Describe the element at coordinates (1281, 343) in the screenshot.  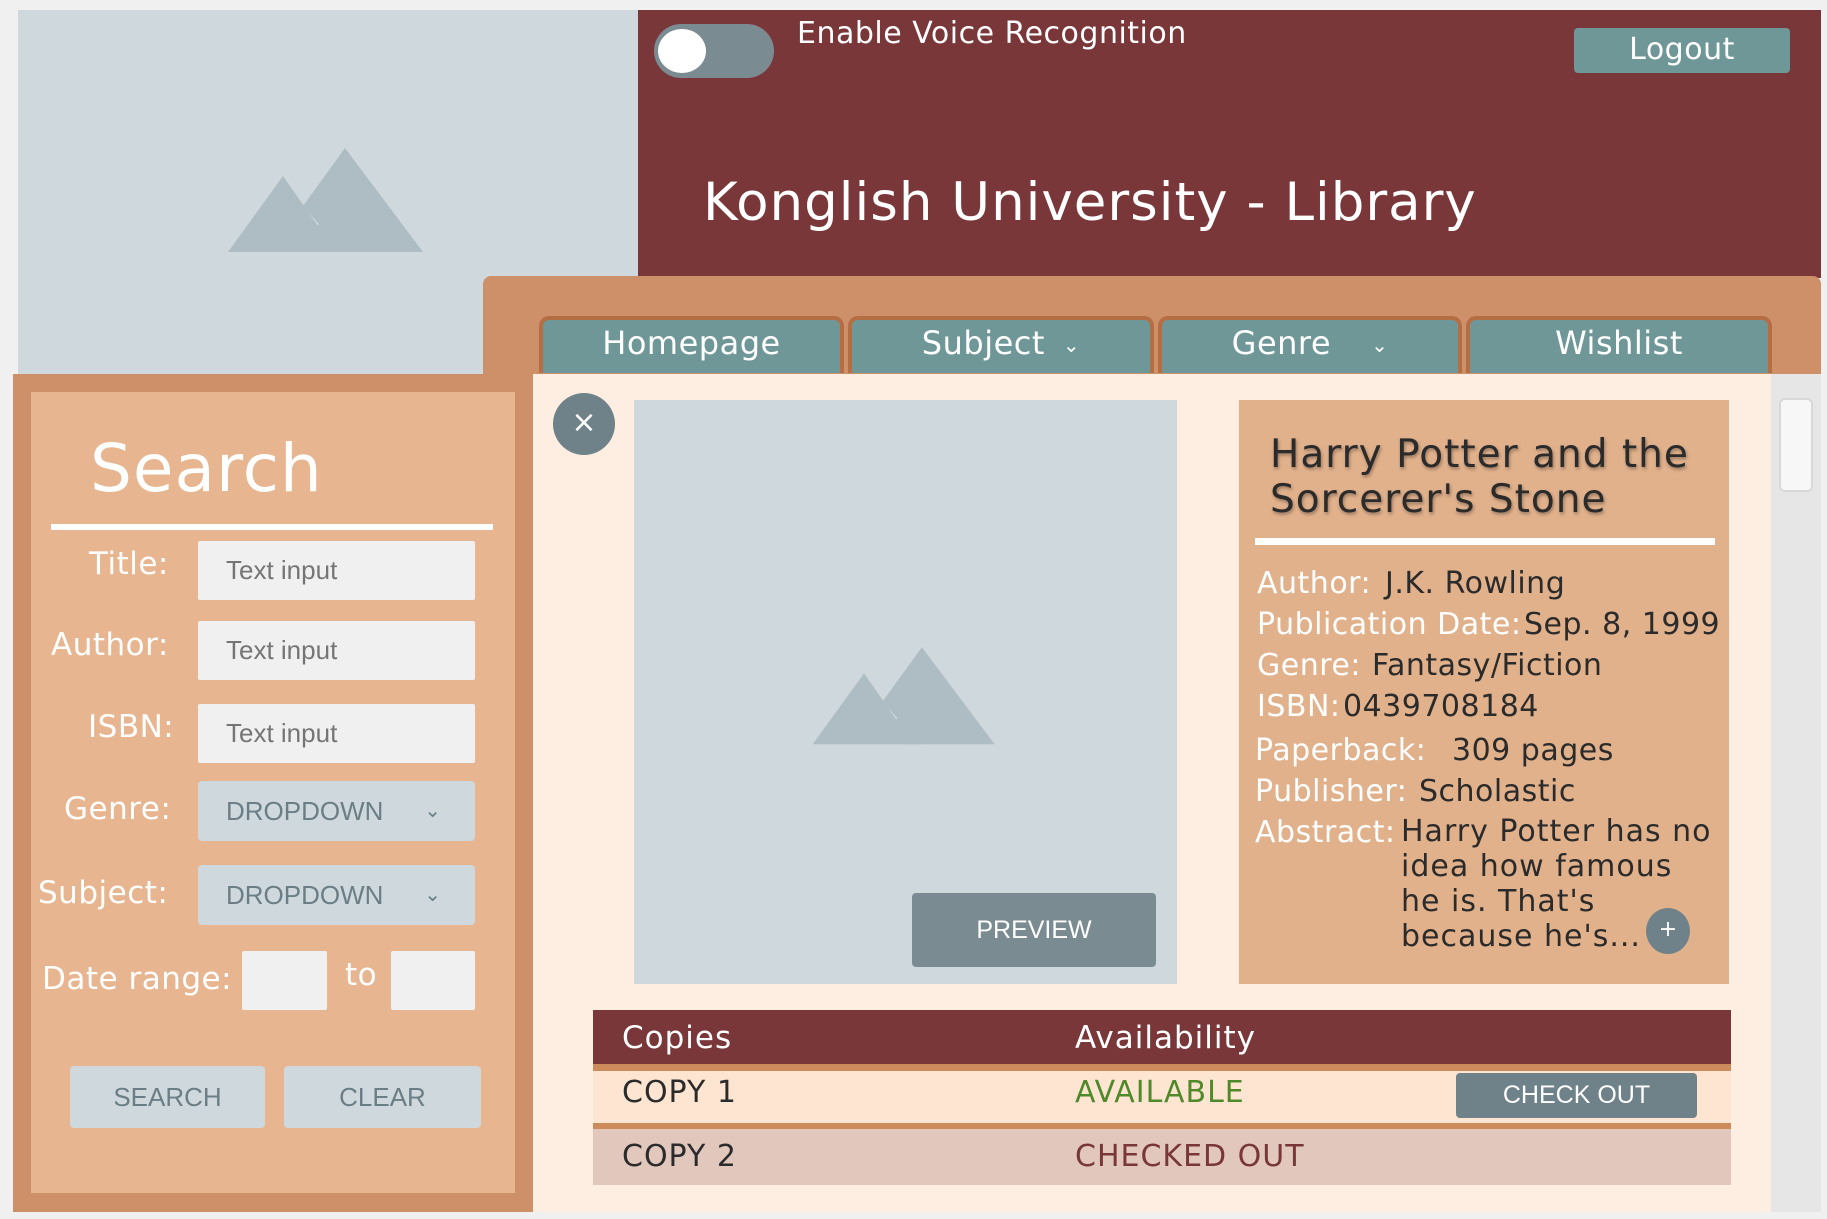
I see `tab-label: Genre` at that location.